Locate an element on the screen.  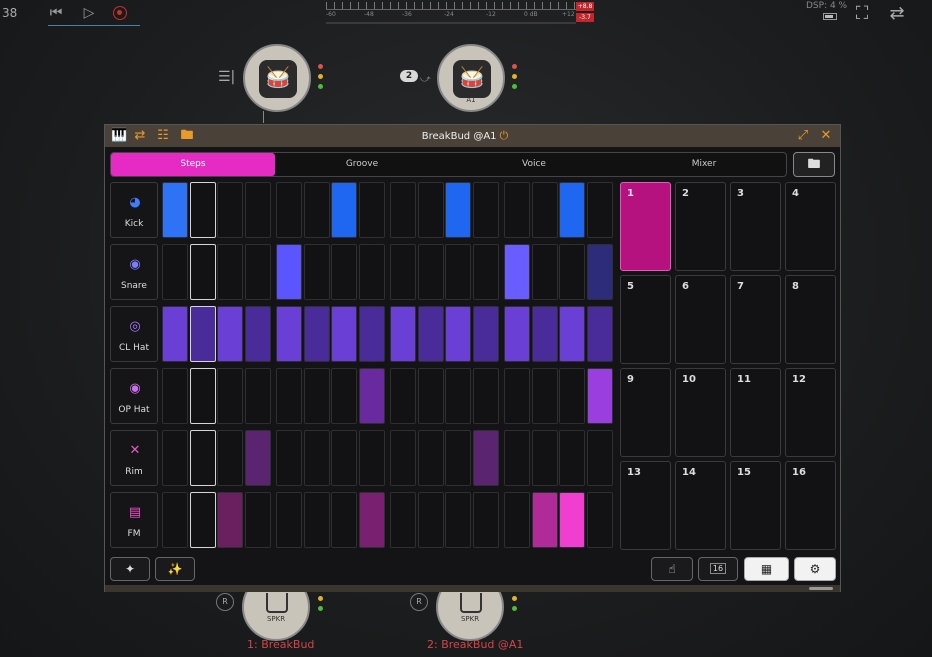
pattern-pad: 2 is located at coordinates (700, 226).